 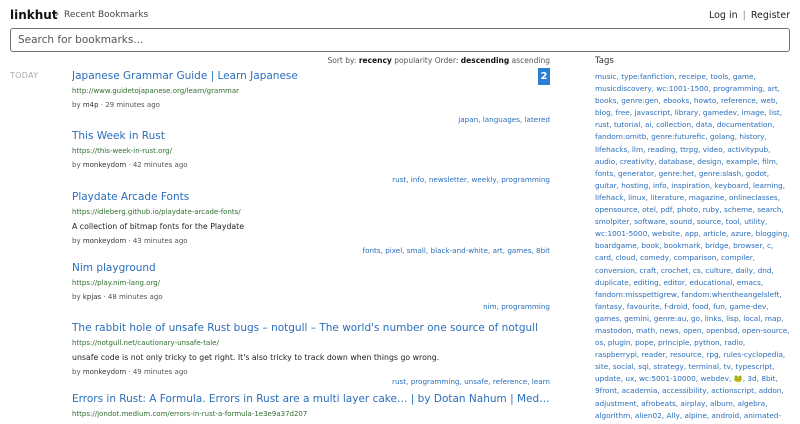 What do you see at coordinates (733, 185) in the screenshot?
I see `tag-cloud-link: keyboard,` at bounding box center [733, 185].